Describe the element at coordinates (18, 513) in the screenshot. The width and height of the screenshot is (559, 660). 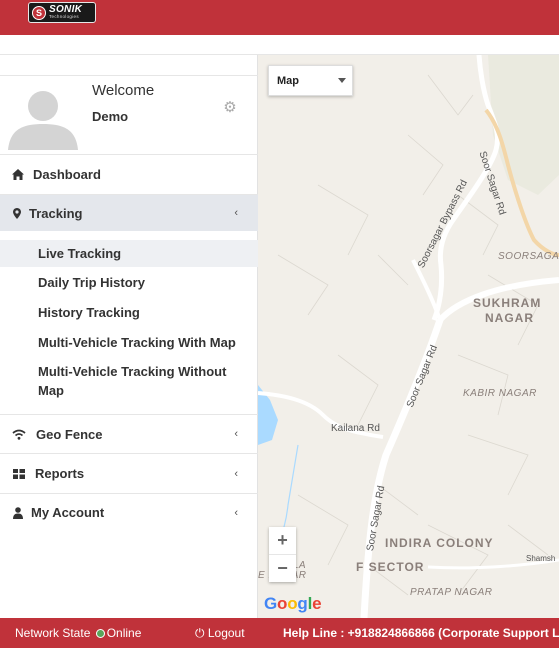
I see `user-icon` at that location.